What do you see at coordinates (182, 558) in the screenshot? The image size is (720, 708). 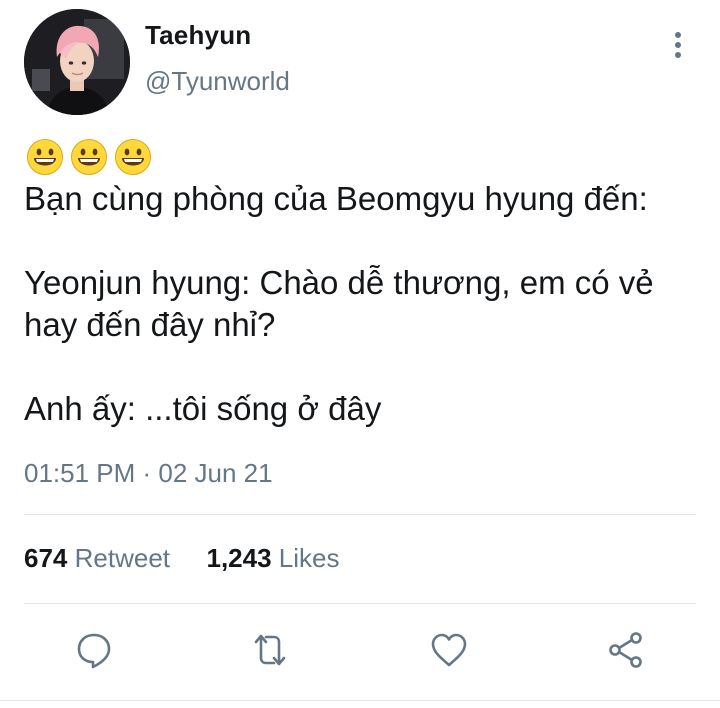 I see `tweet-stats: 674 Retweet 1,243 Likes` at bounding box center [182, 558].